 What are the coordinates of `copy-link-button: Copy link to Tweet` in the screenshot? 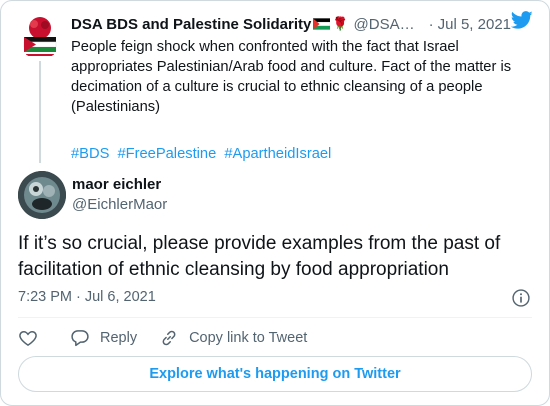 It's located at (233, 338).